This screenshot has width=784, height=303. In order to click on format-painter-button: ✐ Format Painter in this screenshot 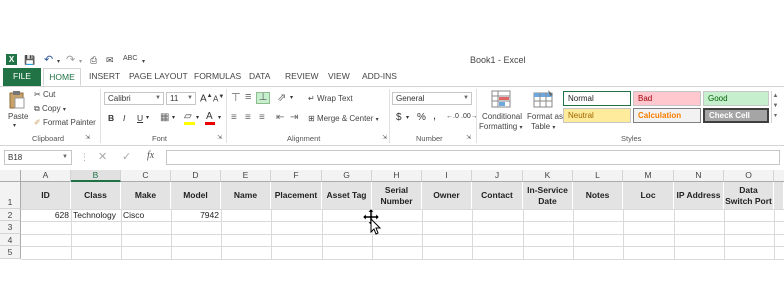, I will do `click(65, 122)`.